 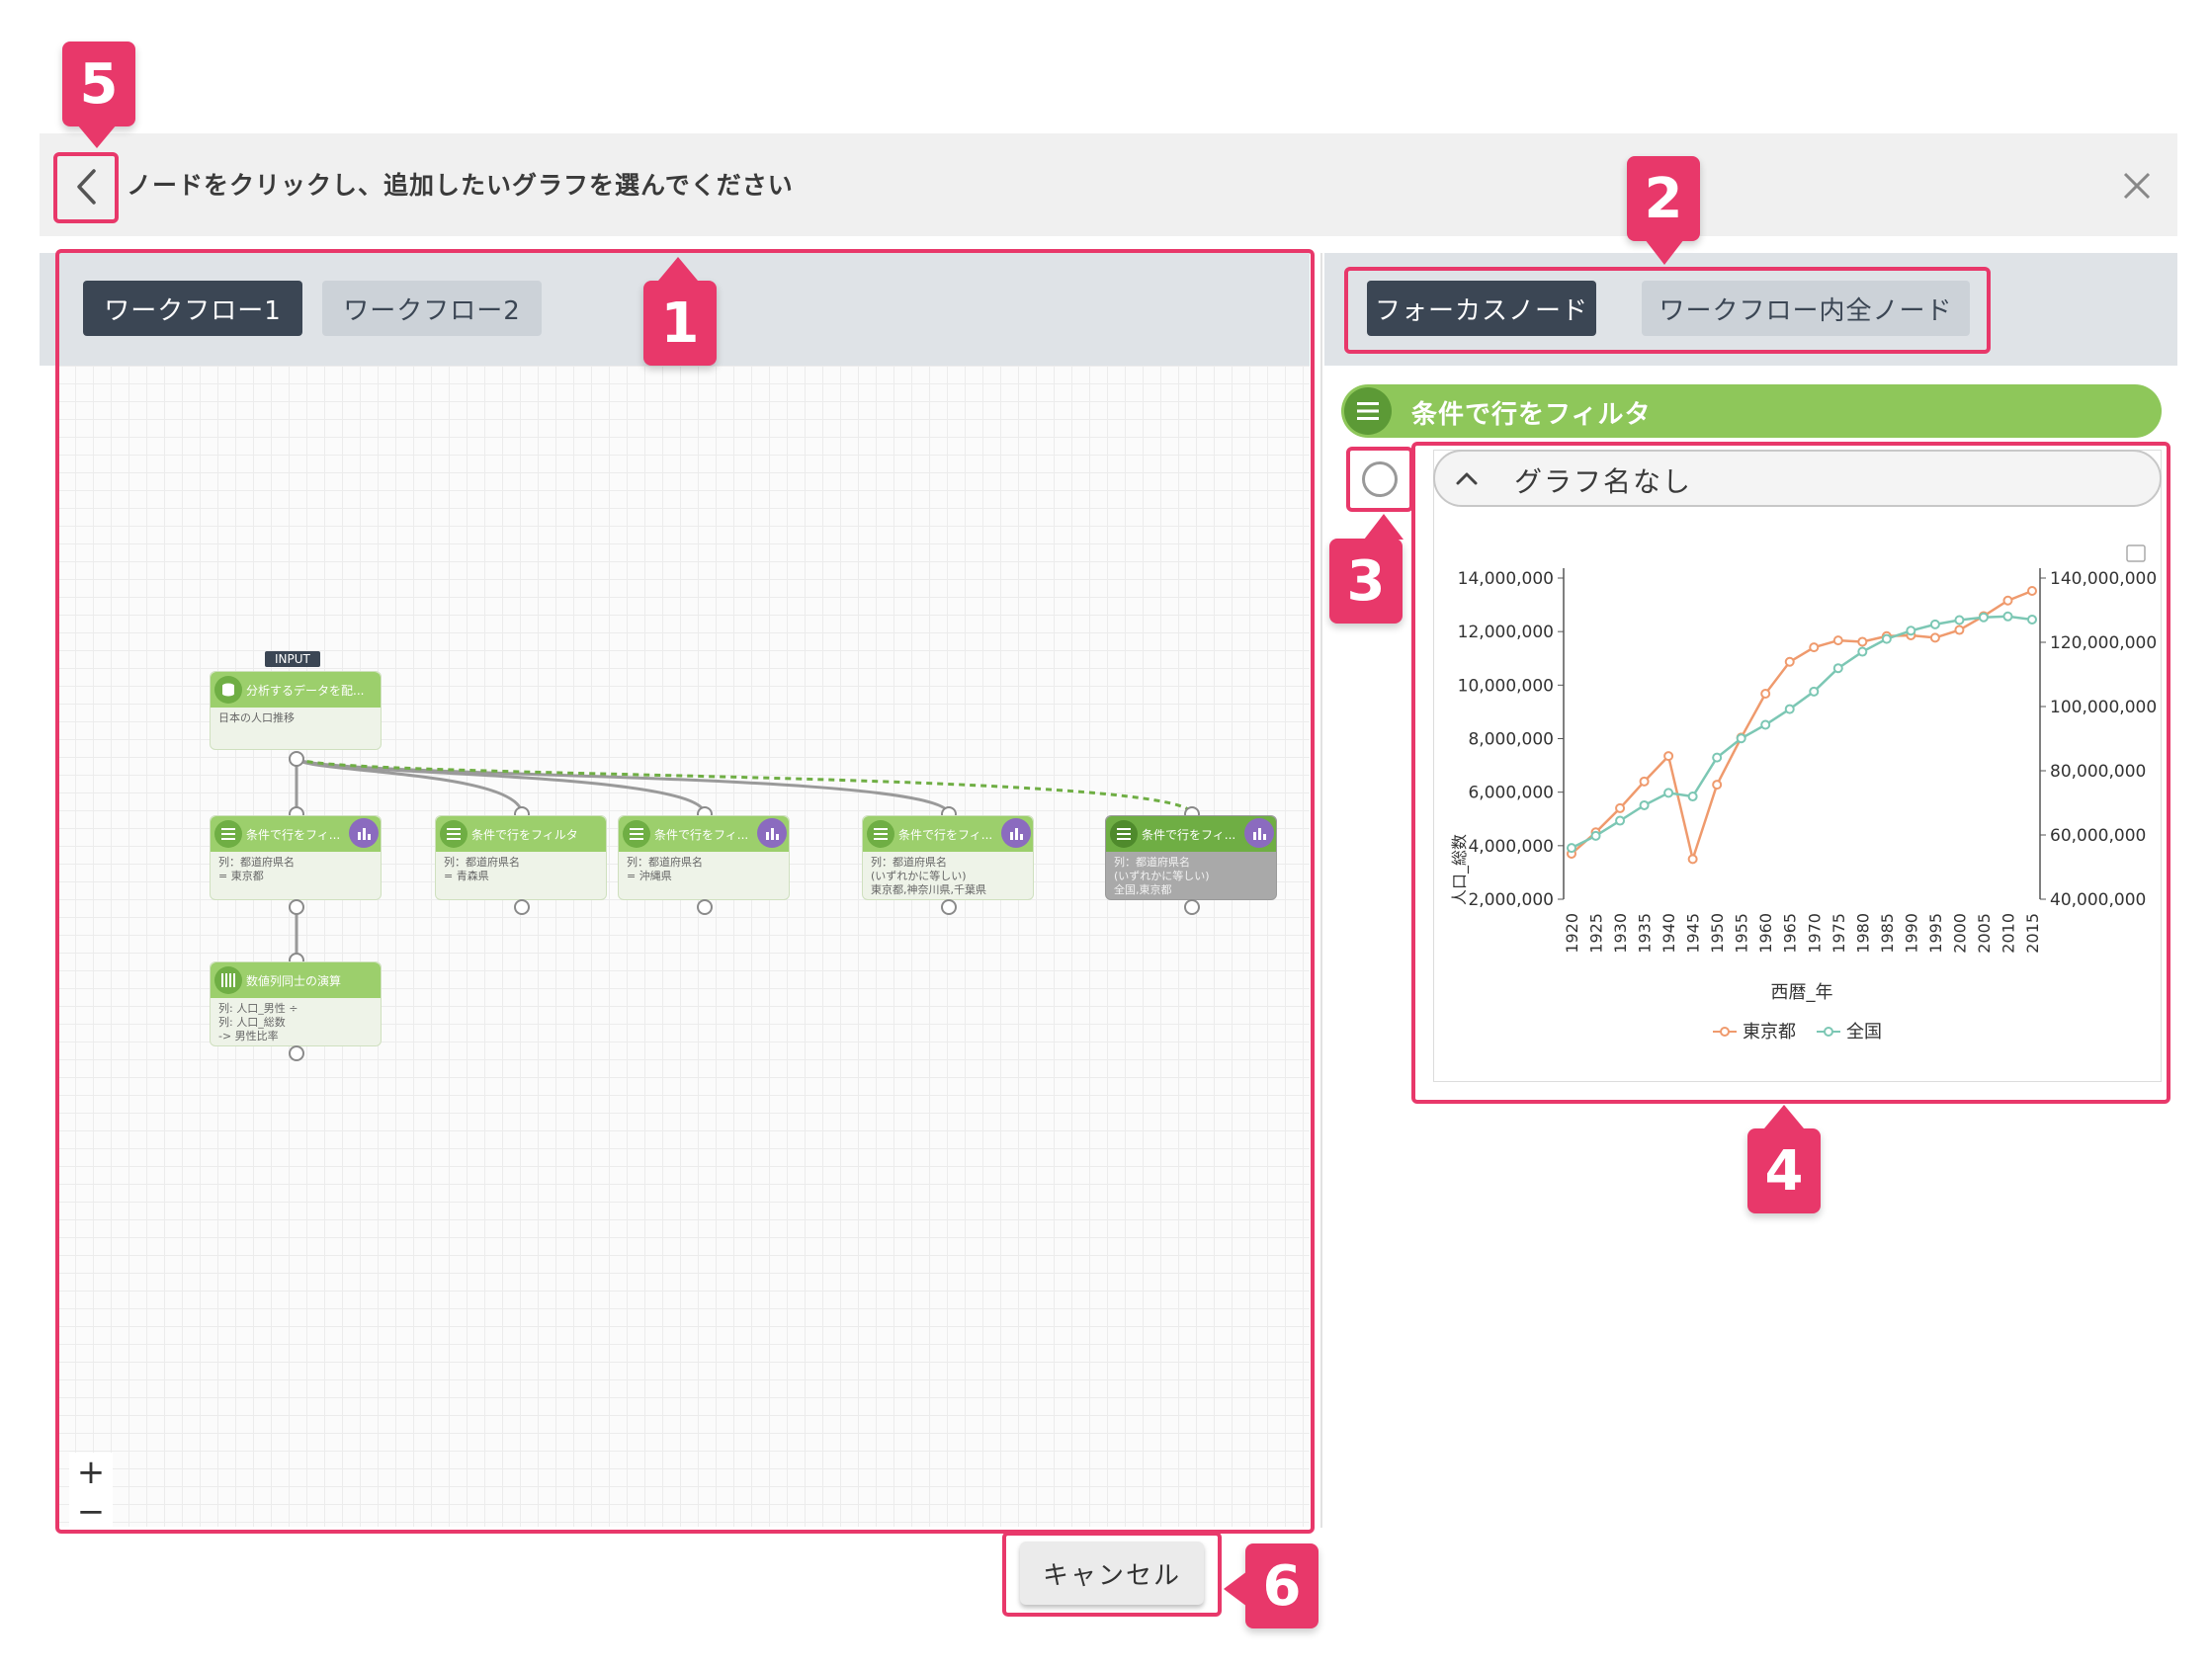 I want to click on node-filter-tokyo: 条件で行をフィ... 列：都道府県名 = 東京都, so click(x=296, y=857).